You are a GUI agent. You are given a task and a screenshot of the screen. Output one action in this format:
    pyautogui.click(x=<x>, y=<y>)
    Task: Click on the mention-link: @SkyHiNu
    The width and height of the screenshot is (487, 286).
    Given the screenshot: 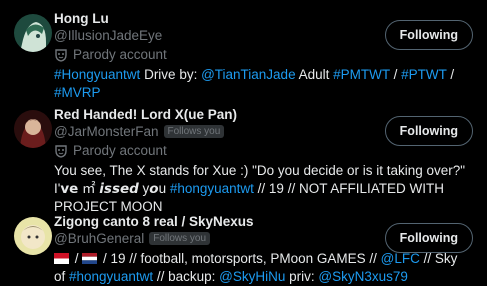 What is the action you would take?
    pyautogui.click(x=252, y=276)
    